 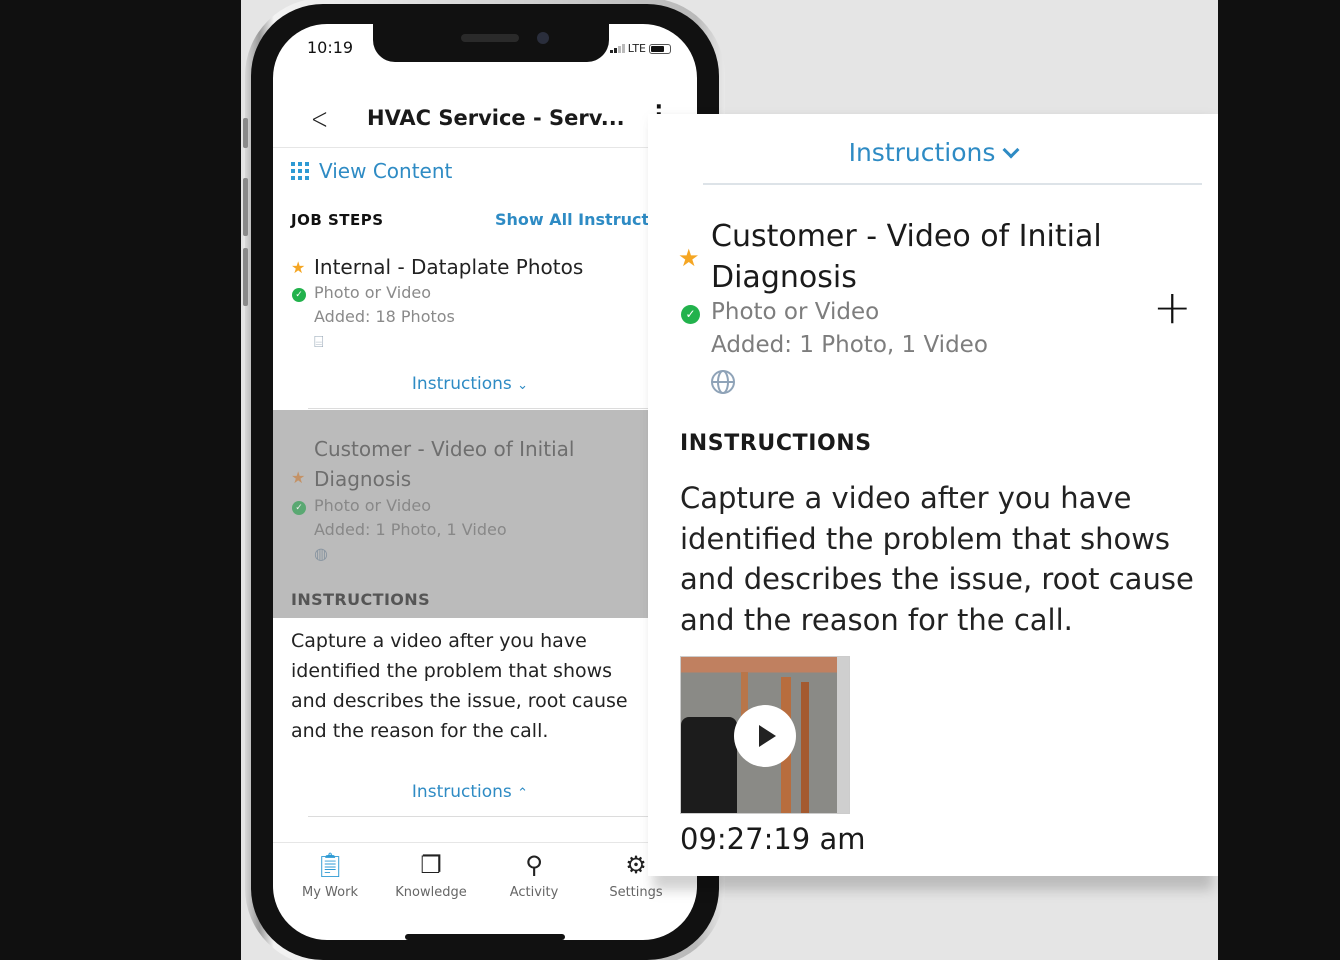 I want to click on view-content-label: View Content, so click(x=386, y=171).